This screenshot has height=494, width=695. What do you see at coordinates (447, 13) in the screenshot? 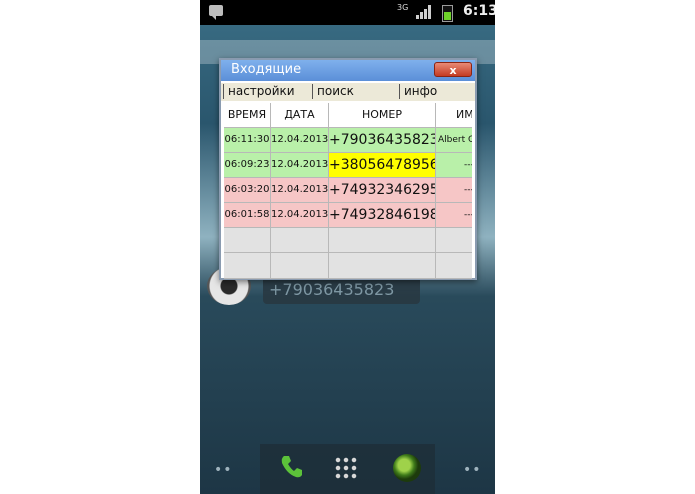
I see `battery-icon` at bounding box center [447, 13].